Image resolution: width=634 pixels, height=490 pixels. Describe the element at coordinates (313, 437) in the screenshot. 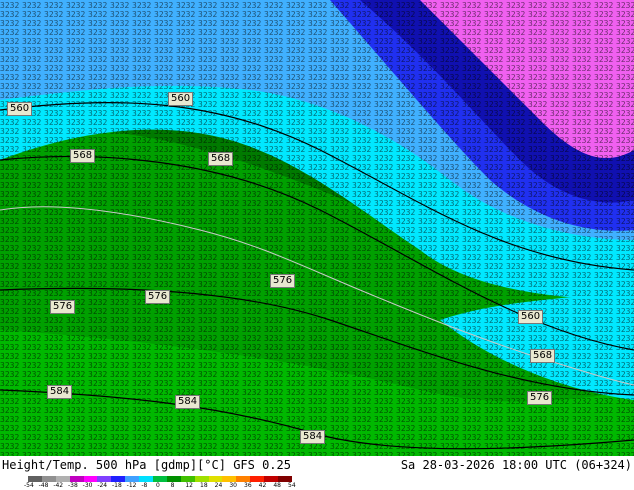

I see `contour-label-584-south: 584` at that location.